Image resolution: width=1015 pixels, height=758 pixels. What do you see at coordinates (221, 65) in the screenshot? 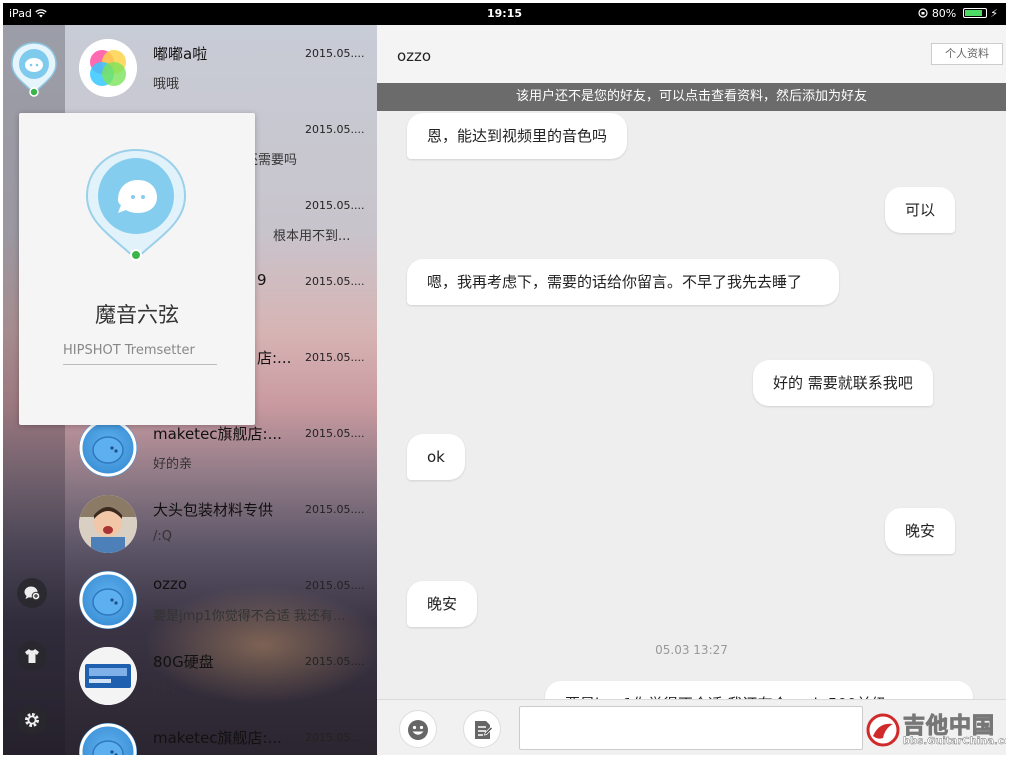
I see `conversation-item: 嘟嘟a啦 2015.05.... 哦哦` at bounding box center [221, 65].